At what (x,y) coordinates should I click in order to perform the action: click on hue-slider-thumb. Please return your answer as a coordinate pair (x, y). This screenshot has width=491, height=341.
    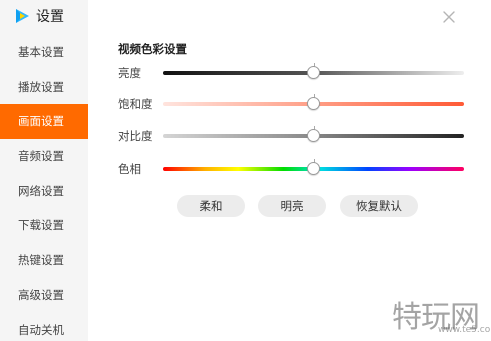
    Looking at the image, I should click on (313, 168).